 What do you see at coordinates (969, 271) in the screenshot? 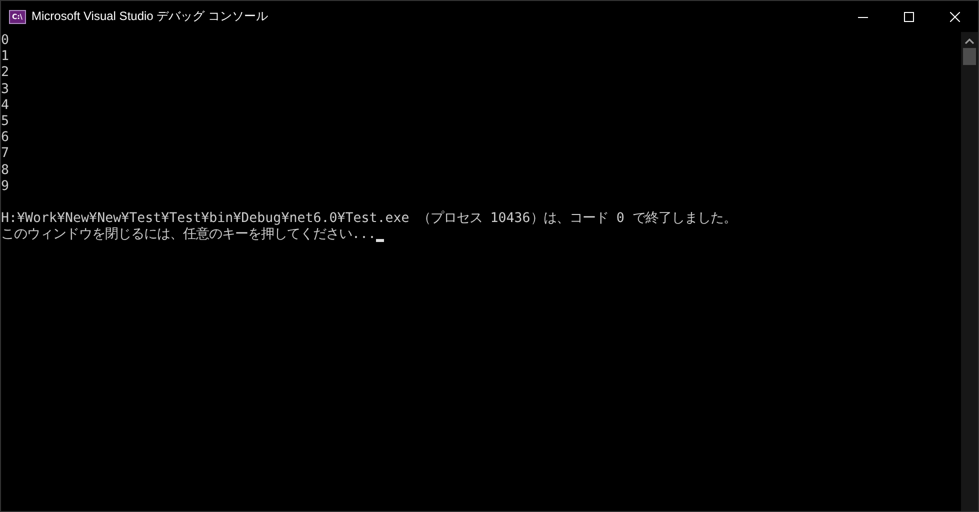
I see `scrollbar` at bounding box center [969, 271].